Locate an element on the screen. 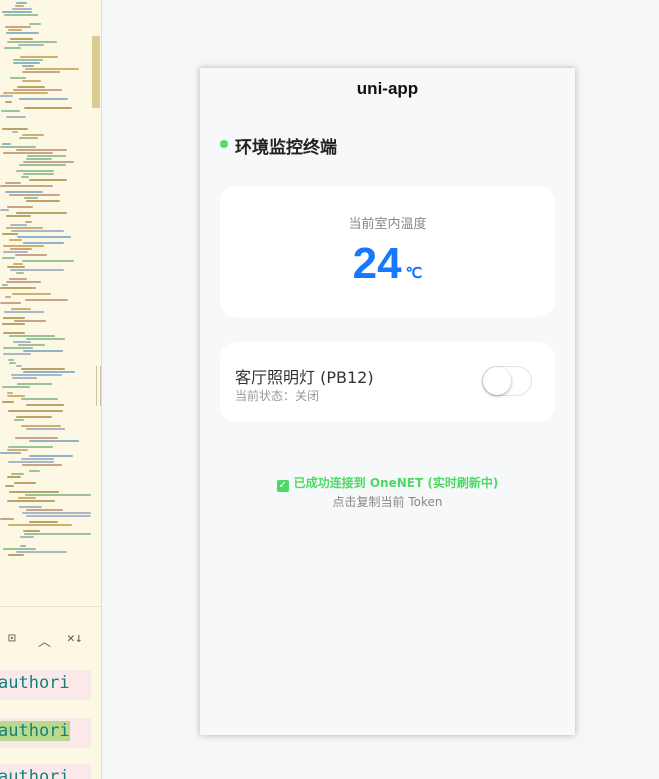 Image resolution: width=659 pixels, height=779 pixels. navbar-title: uni-app is located at coordinates (387, 88).